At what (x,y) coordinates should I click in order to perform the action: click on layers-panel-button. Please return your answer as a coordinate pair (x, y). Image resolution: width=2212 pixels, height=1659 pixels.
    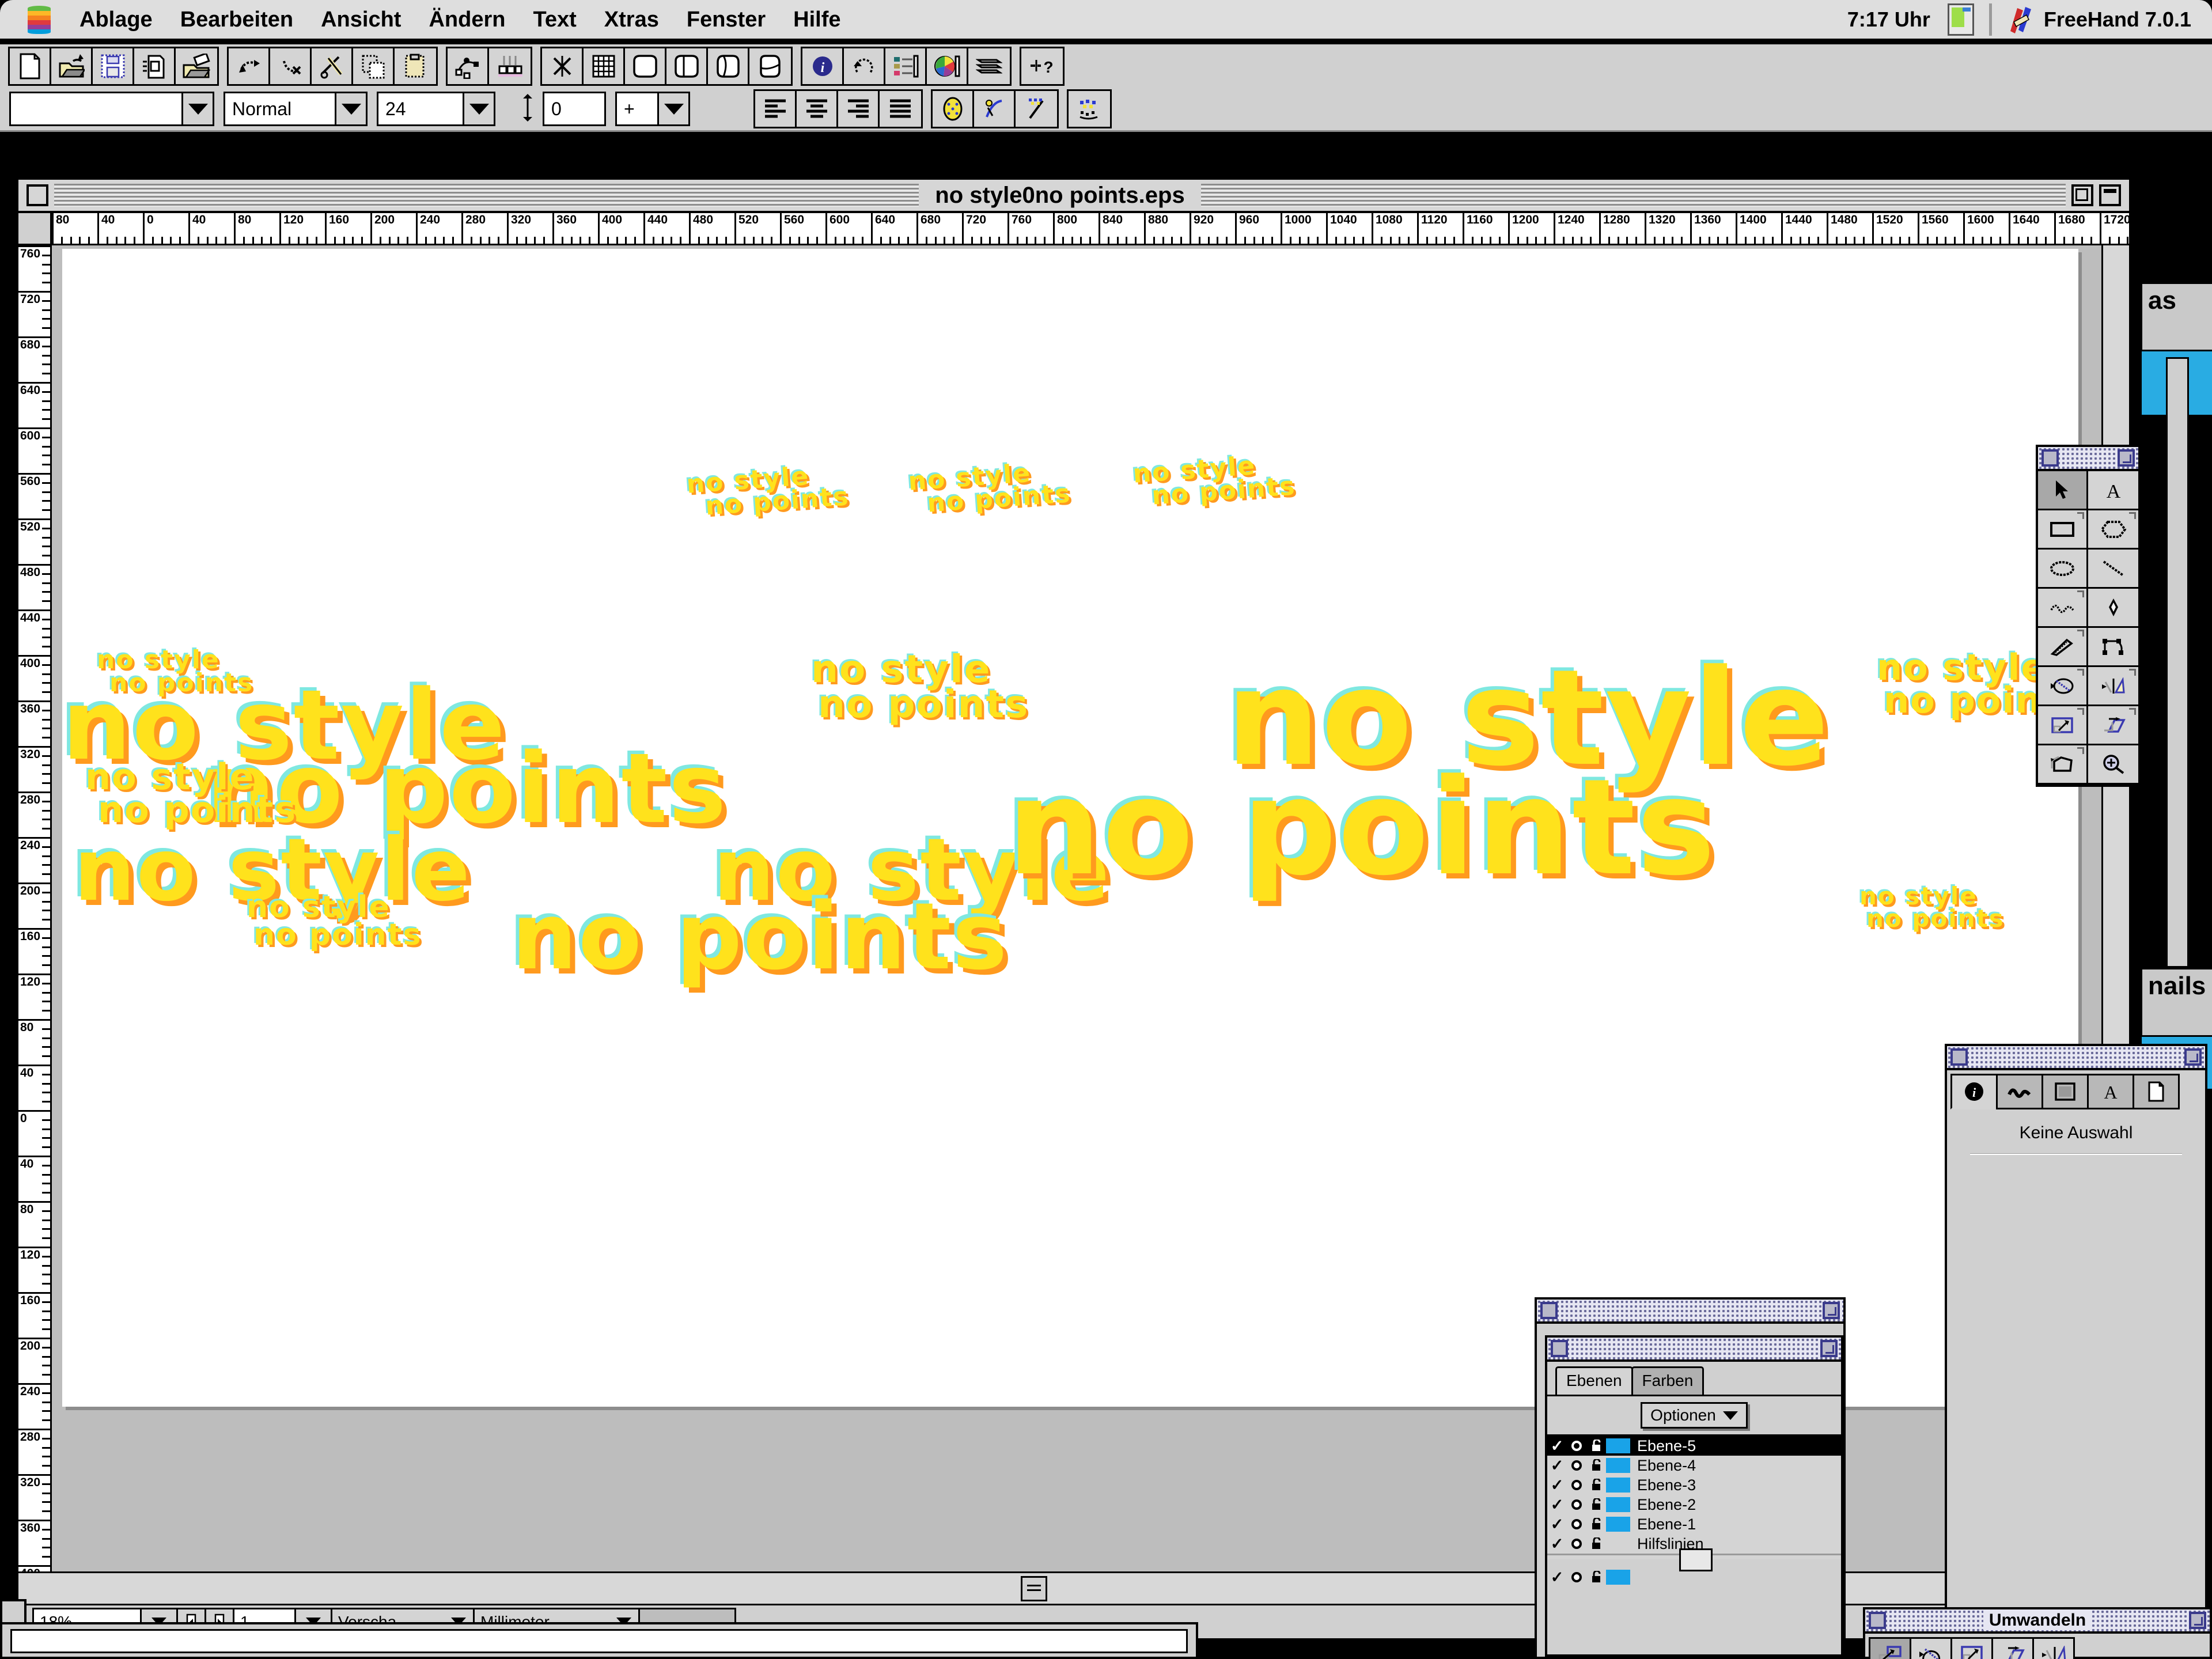
    Looking at the image, I should click on (989, 66).